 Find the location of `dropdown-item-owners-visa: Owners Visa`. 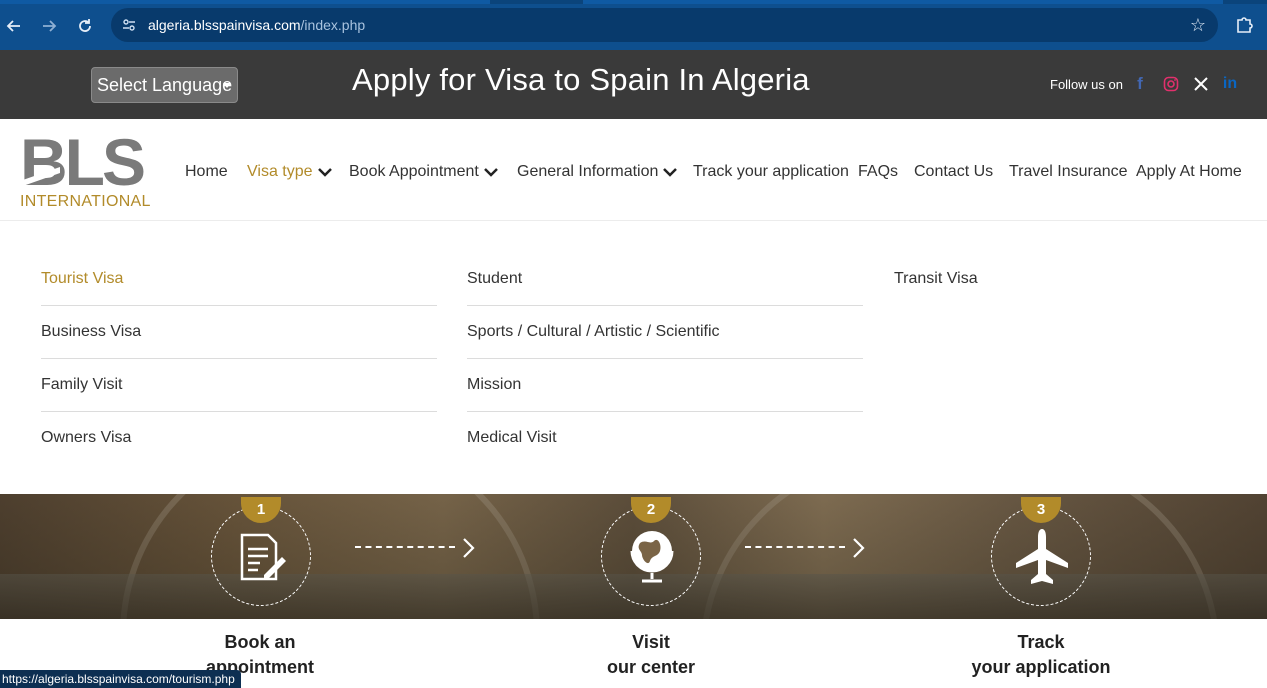

dropdown-item-owners-visa: Owners Visa is located at coordinates (86, 438).